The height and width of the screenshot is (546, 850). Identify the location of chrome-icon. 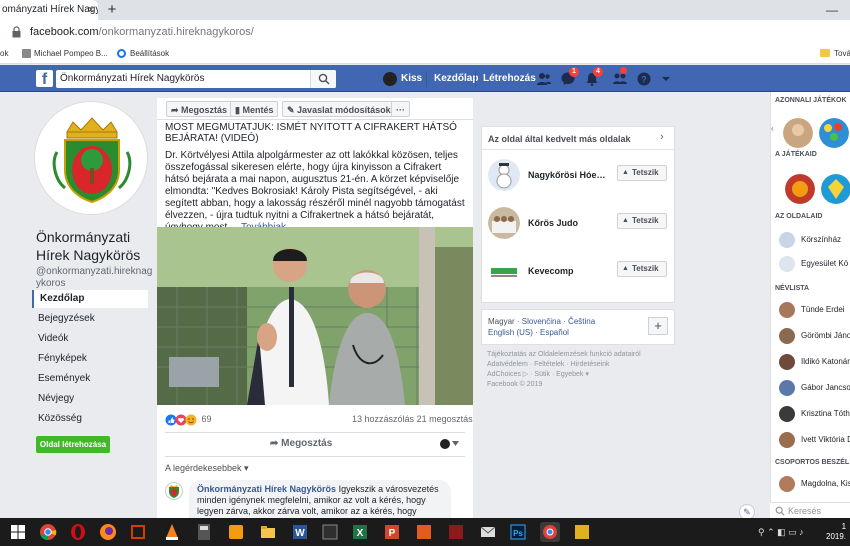
(48, 532).